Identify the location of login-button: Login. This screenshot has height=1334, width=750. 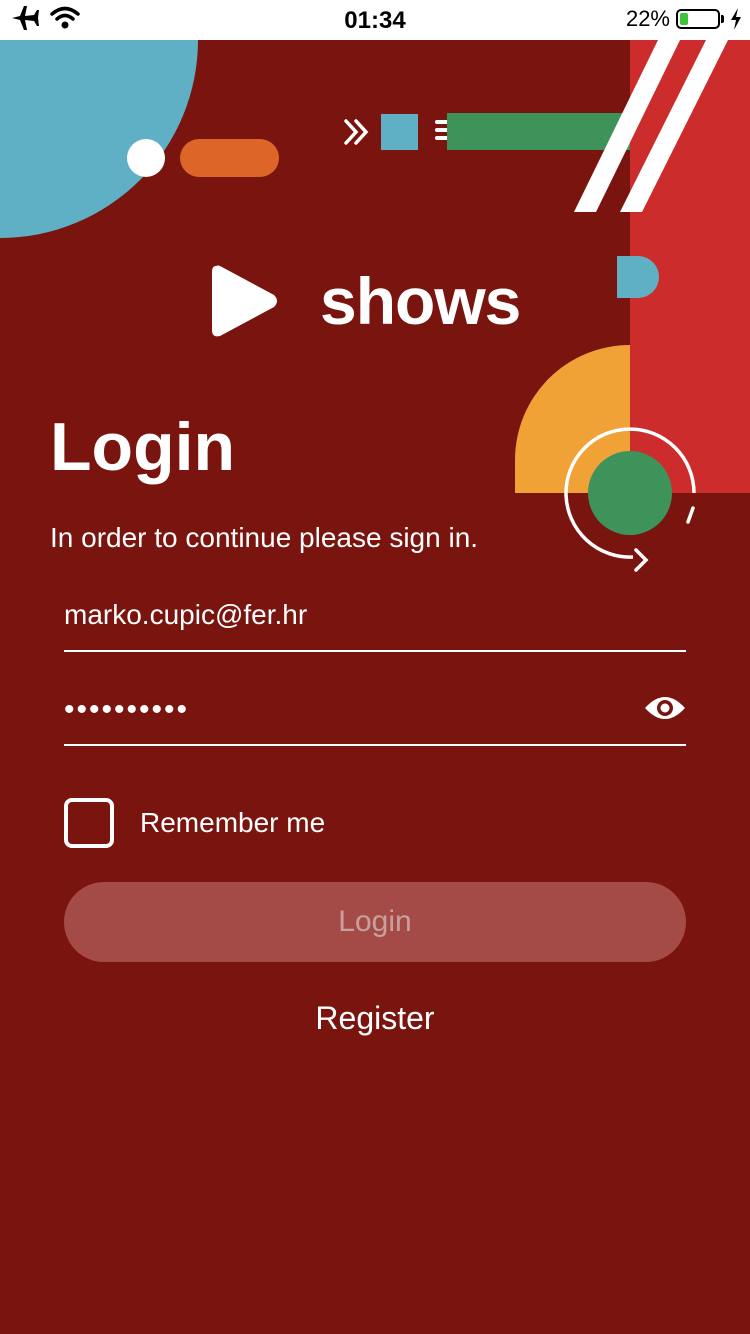
(375, 922).